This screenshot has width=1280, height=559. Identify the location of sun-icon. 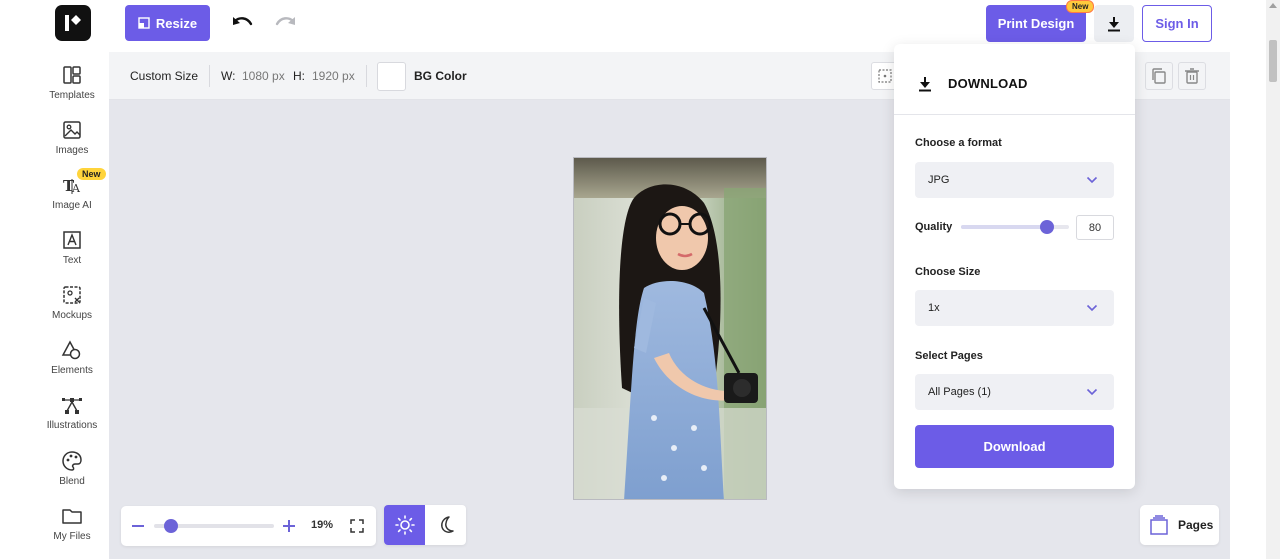
(404, 525).